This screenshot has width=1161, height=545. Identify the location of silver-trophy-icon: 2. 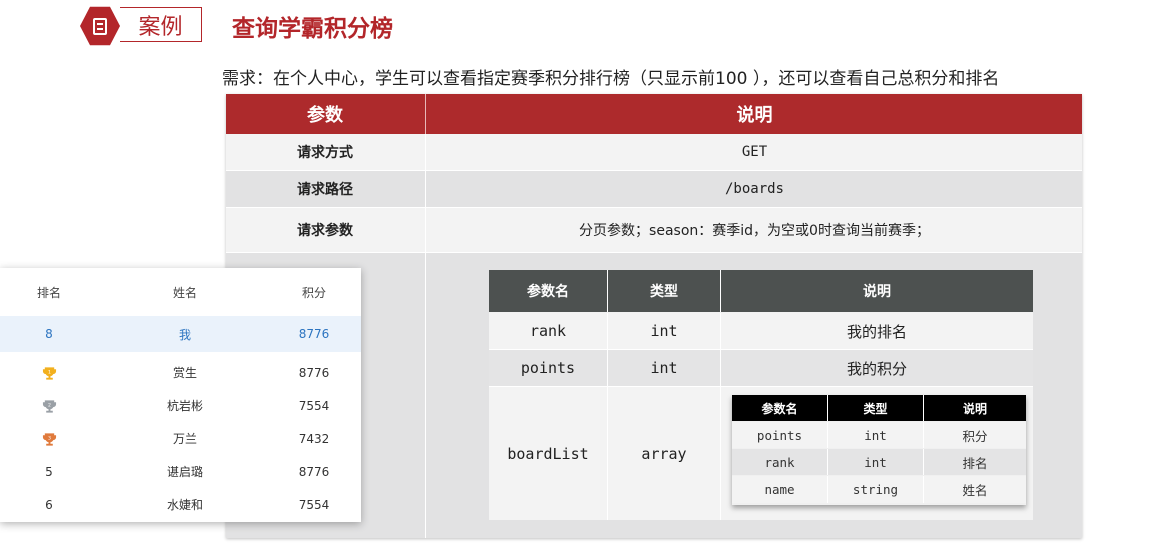
(49, 405).